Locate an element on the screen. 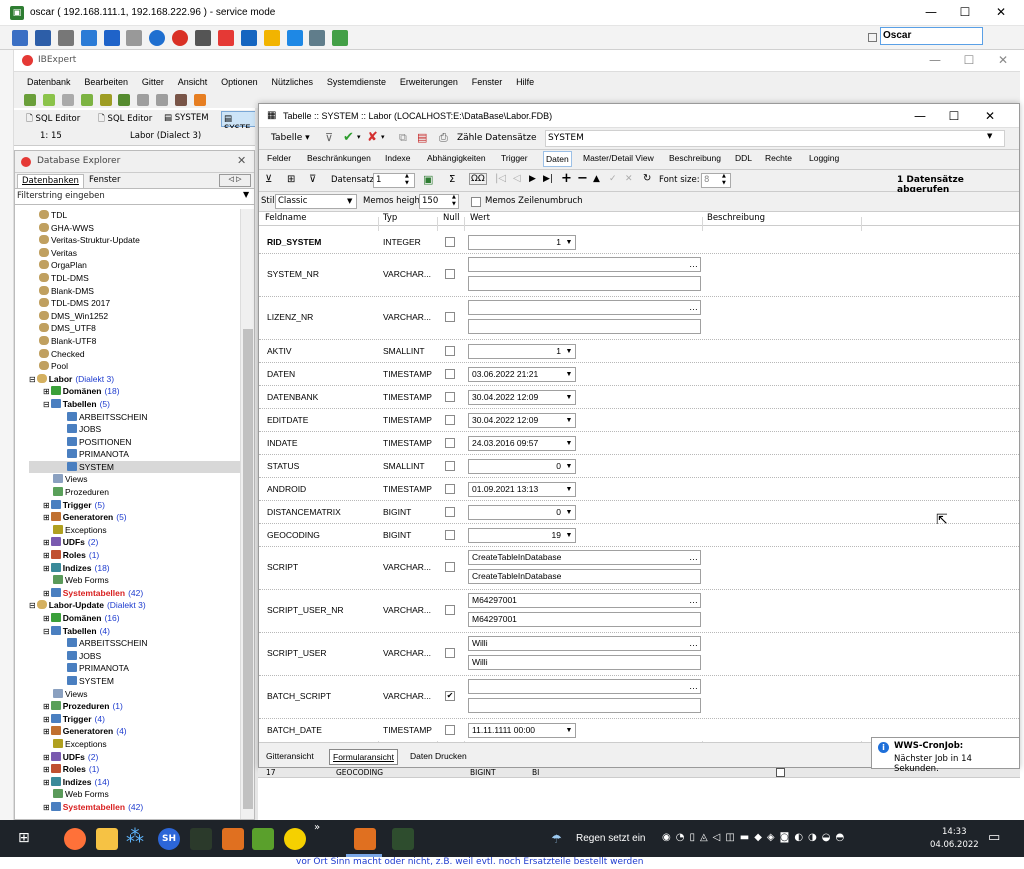 This screenshot has height=869, width=1024. col-header-value: Wert is located at coordinates (480, 218).